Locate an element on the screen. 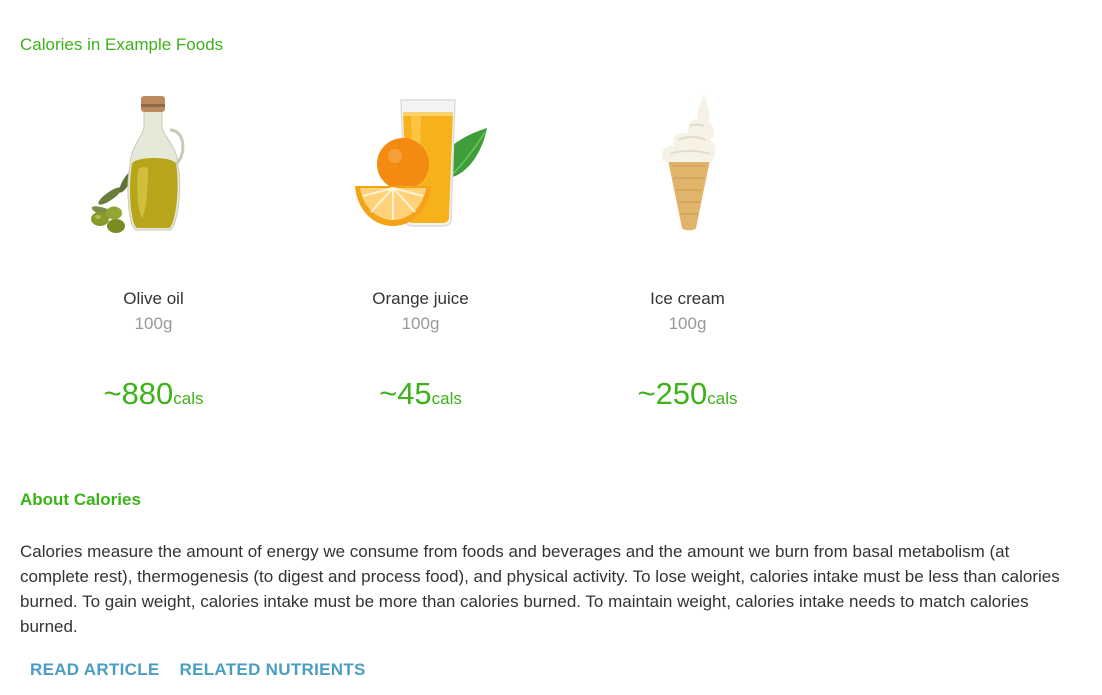 Image resolution: width=1102 pixels, height=695 pixels. related-nutrients-button: RELATED NUTRIENTS is located at coordinates (273, 670).